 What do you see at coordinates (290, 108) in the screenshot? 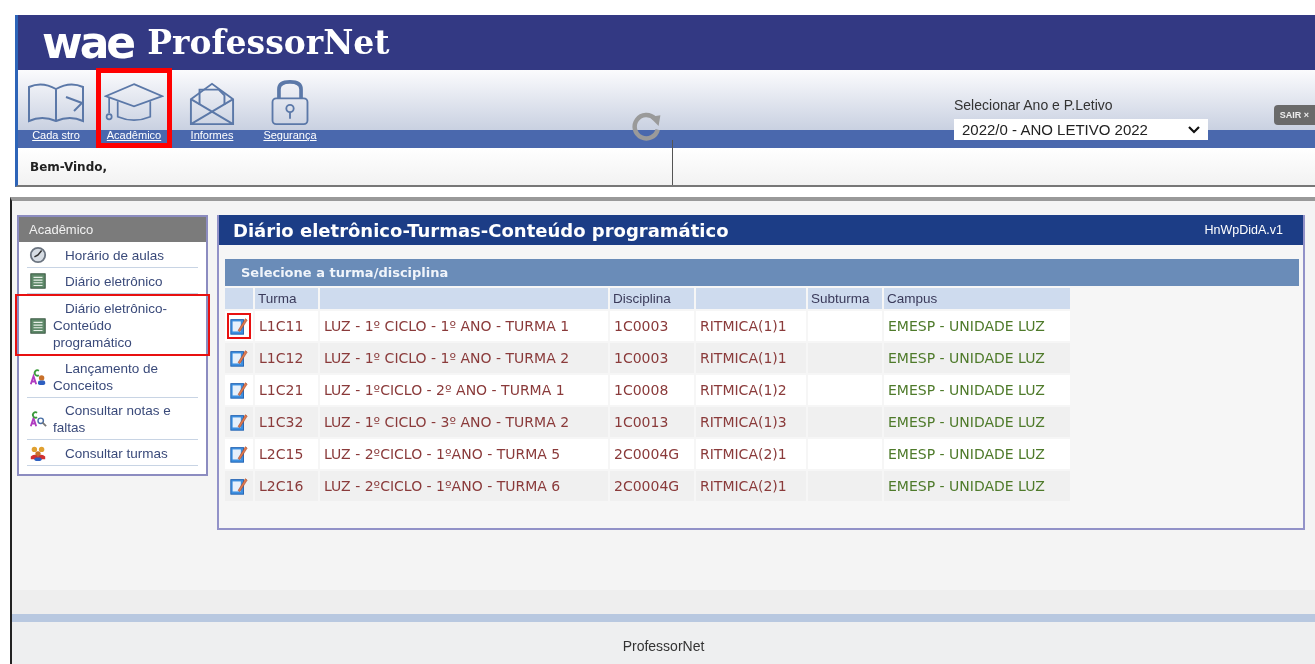
I see `toolbar-item: Segurança` at bounding box center [290, 108].